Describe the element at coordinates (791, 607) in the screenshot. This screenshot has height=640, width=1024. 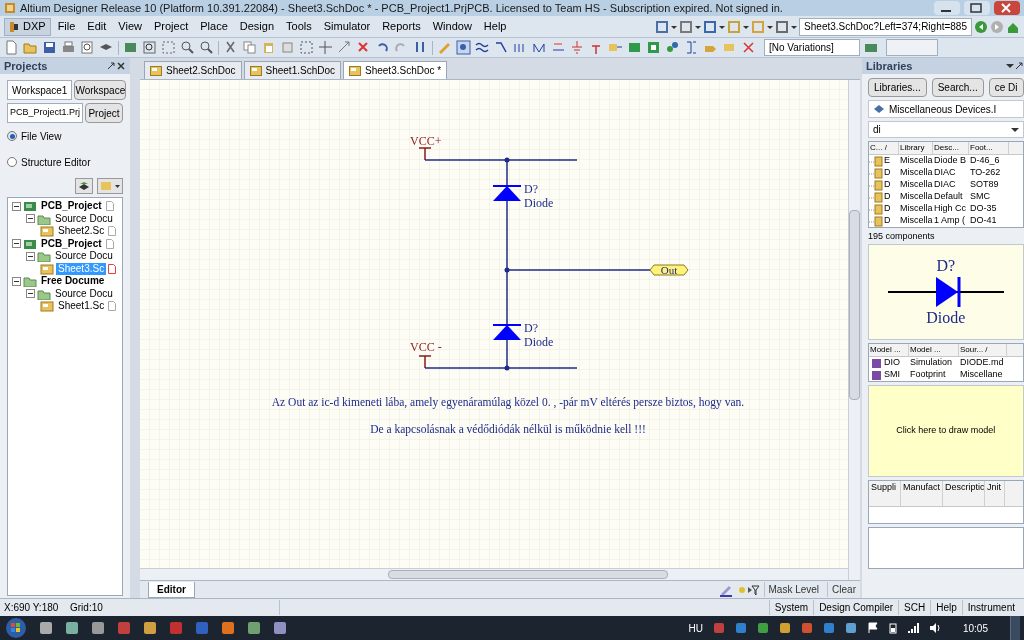
I see `panel-button: System` at that location.